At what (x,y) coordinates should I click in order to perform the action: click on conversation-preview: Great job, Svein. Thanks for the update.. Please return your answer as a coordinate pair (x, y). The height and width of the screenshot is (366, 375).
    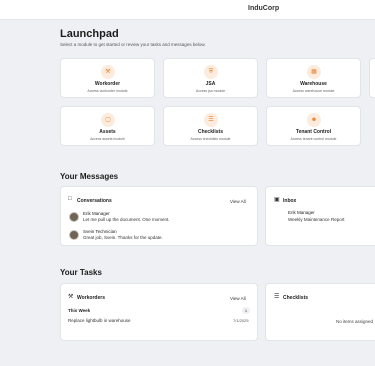
    Looking at the image, I should click on (123, 237).